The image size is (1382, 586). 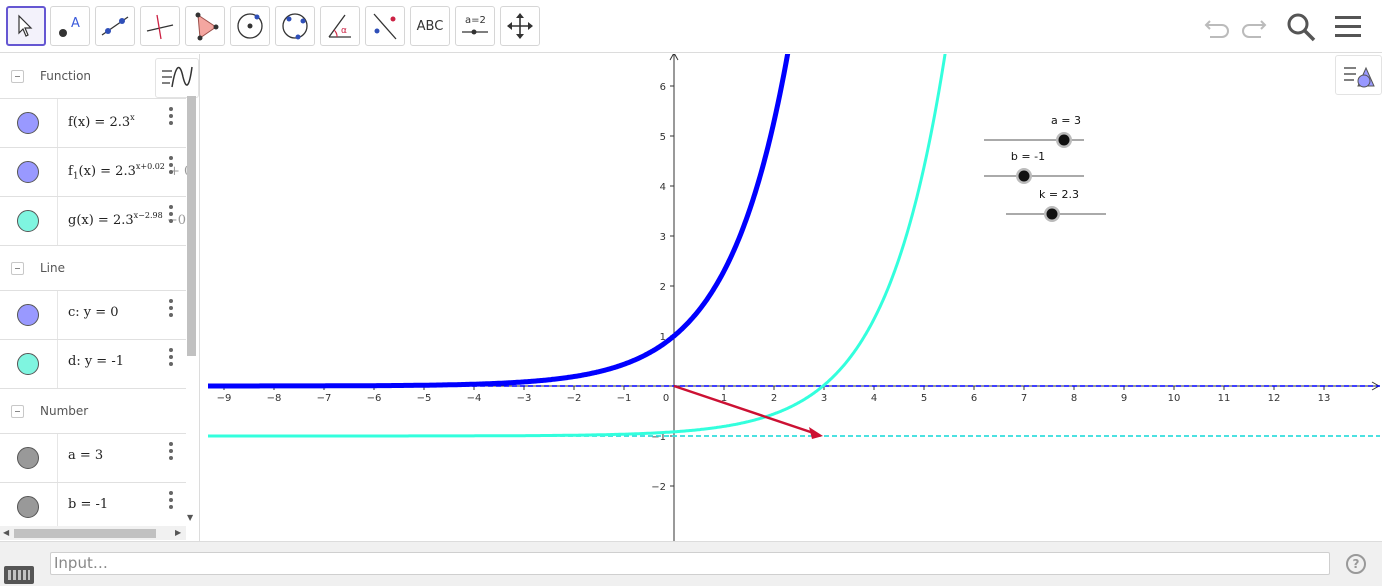 What do you see at coordinates (190, 517) in the screenshot?
I see `scroll-down-arrow-icon: ▼` at bounding box center [190, 517].